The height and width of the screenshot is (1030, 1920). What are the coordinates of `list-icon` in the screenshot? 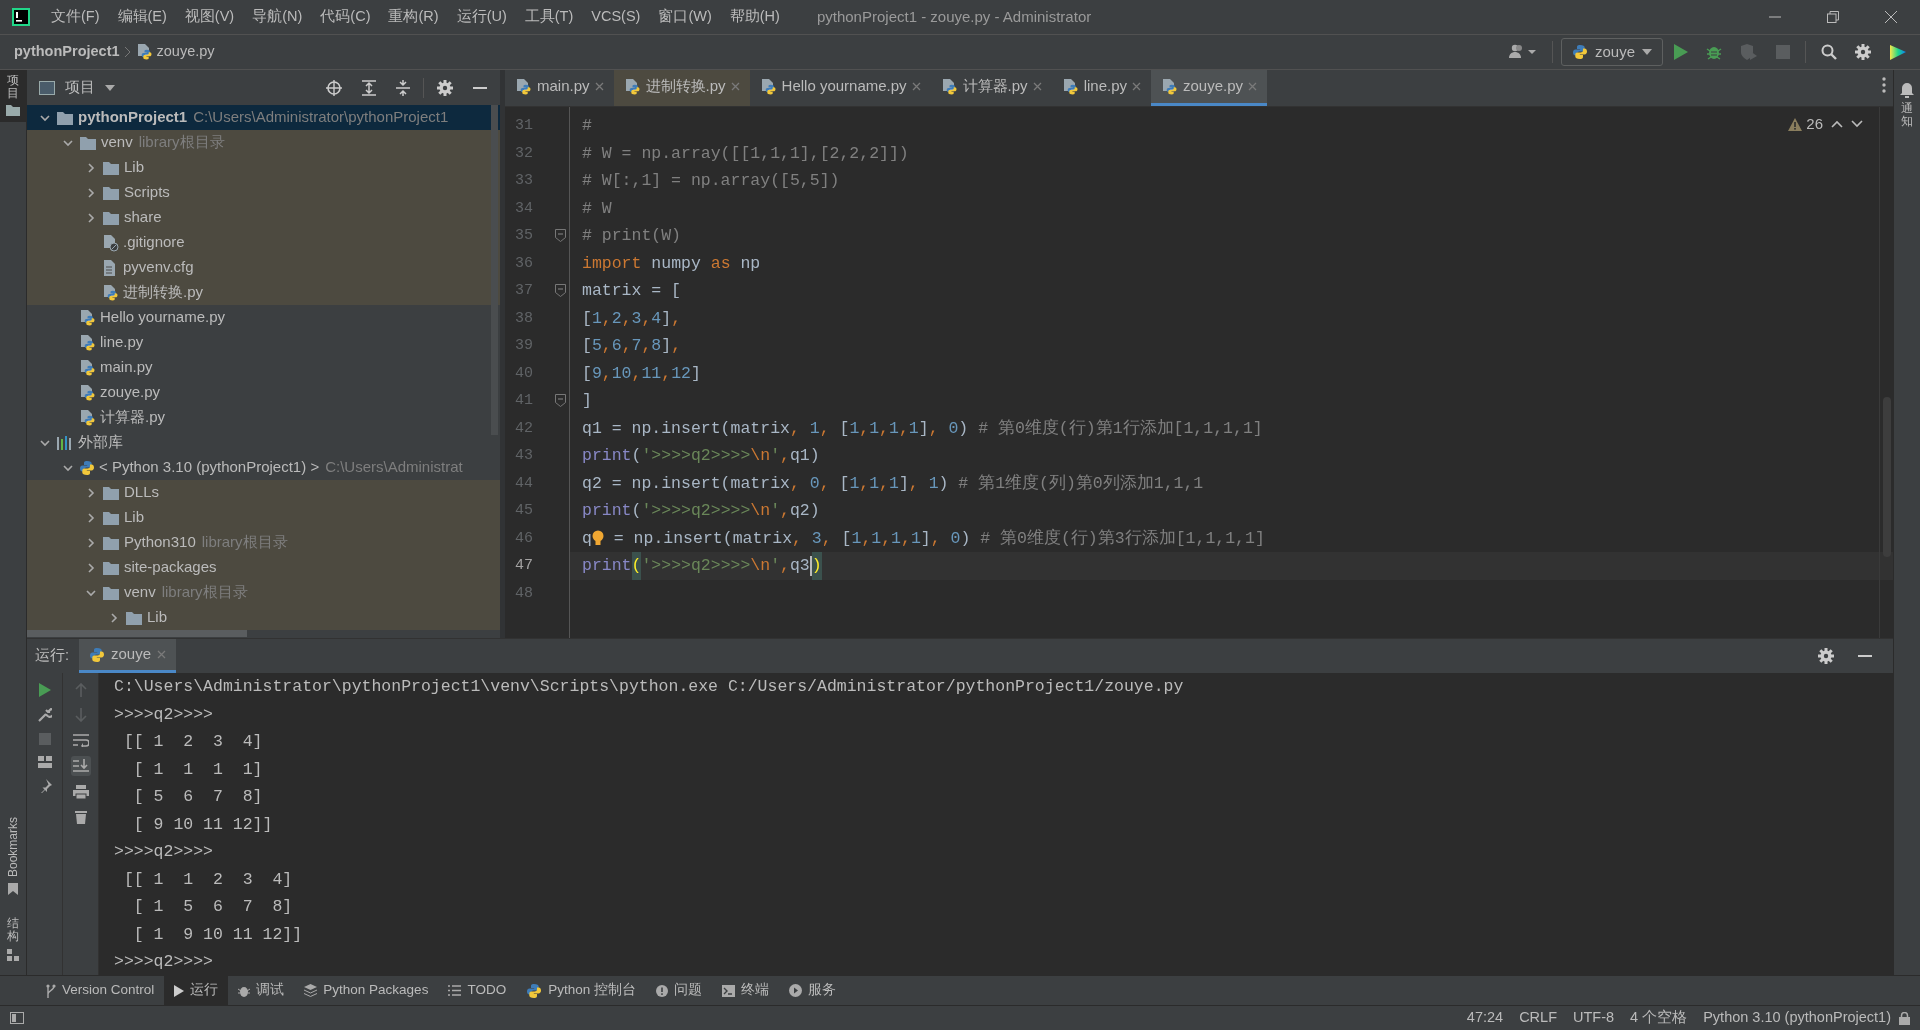 It's located at (455, 990).